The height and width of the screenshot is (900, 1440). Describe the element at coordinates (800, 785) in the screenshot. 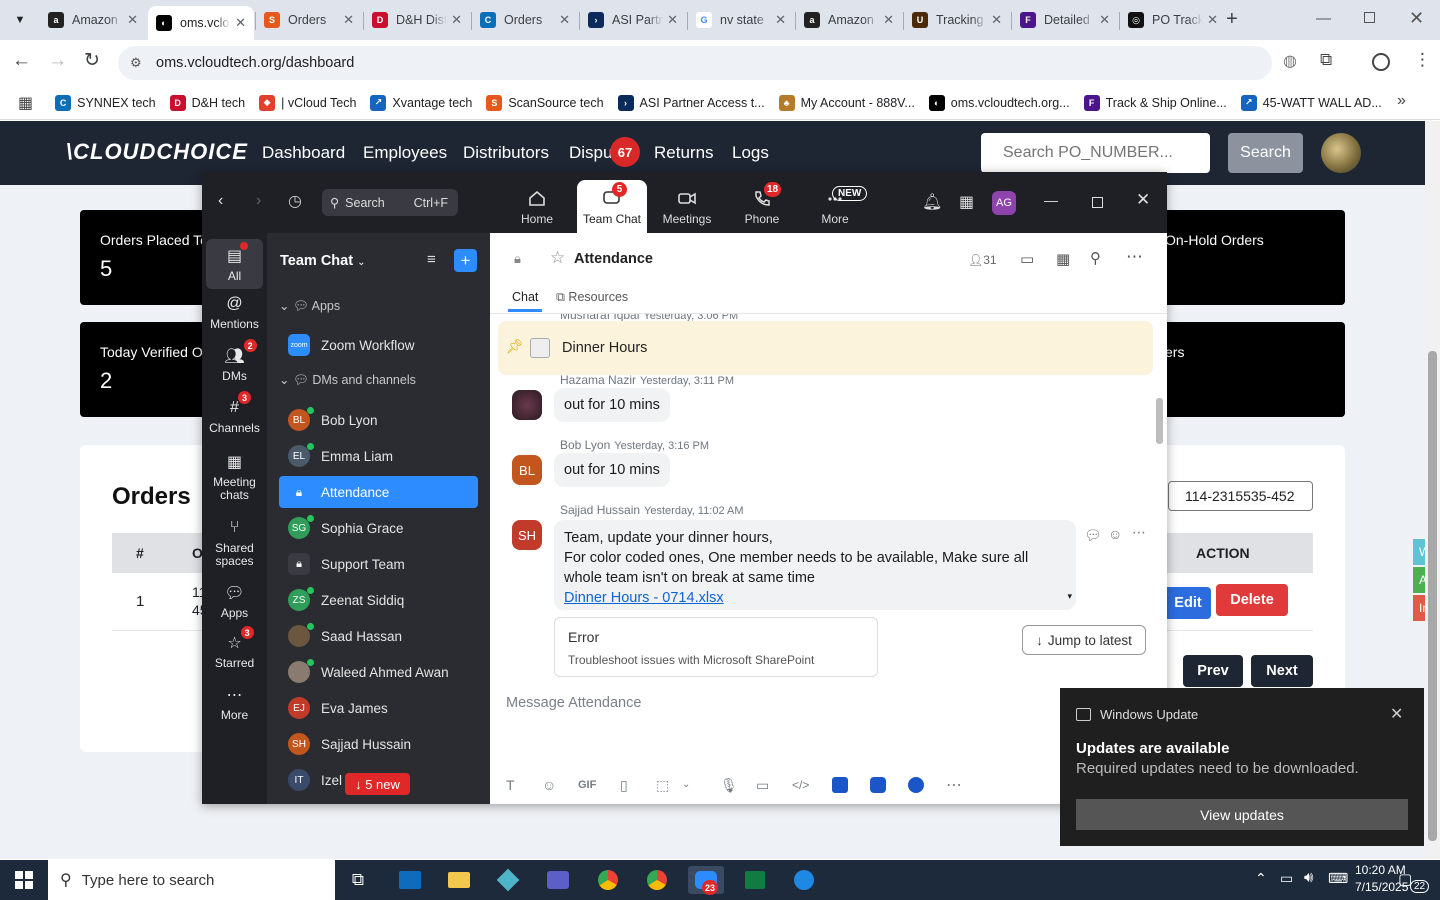

I see `code-snippet-icon: </>` at that location.